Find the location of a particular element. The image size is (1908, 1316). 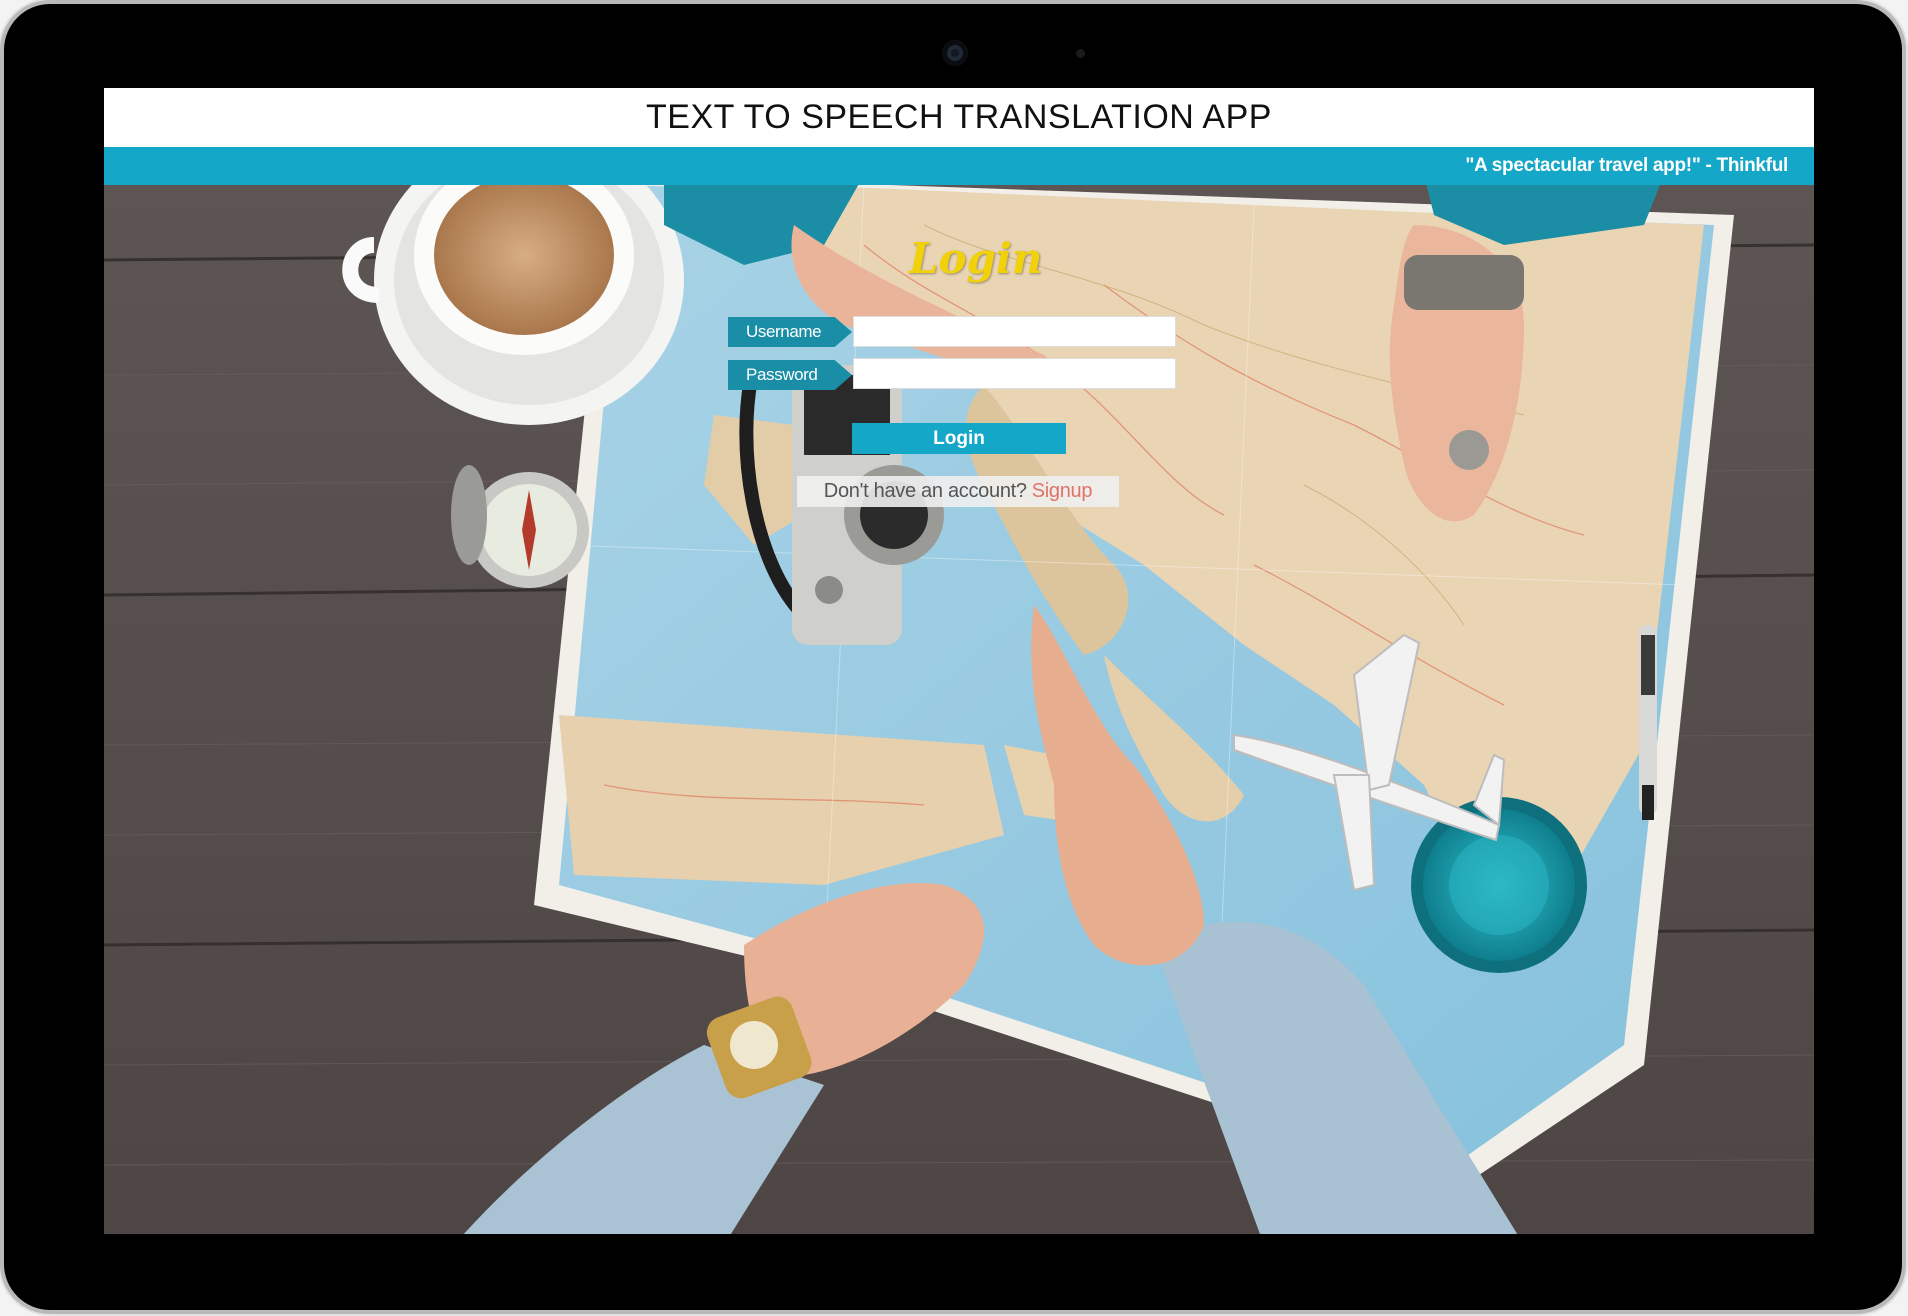

tagline-text: "A spectacular travel app!" - Thinkful is located at coordinates (1626, 165).